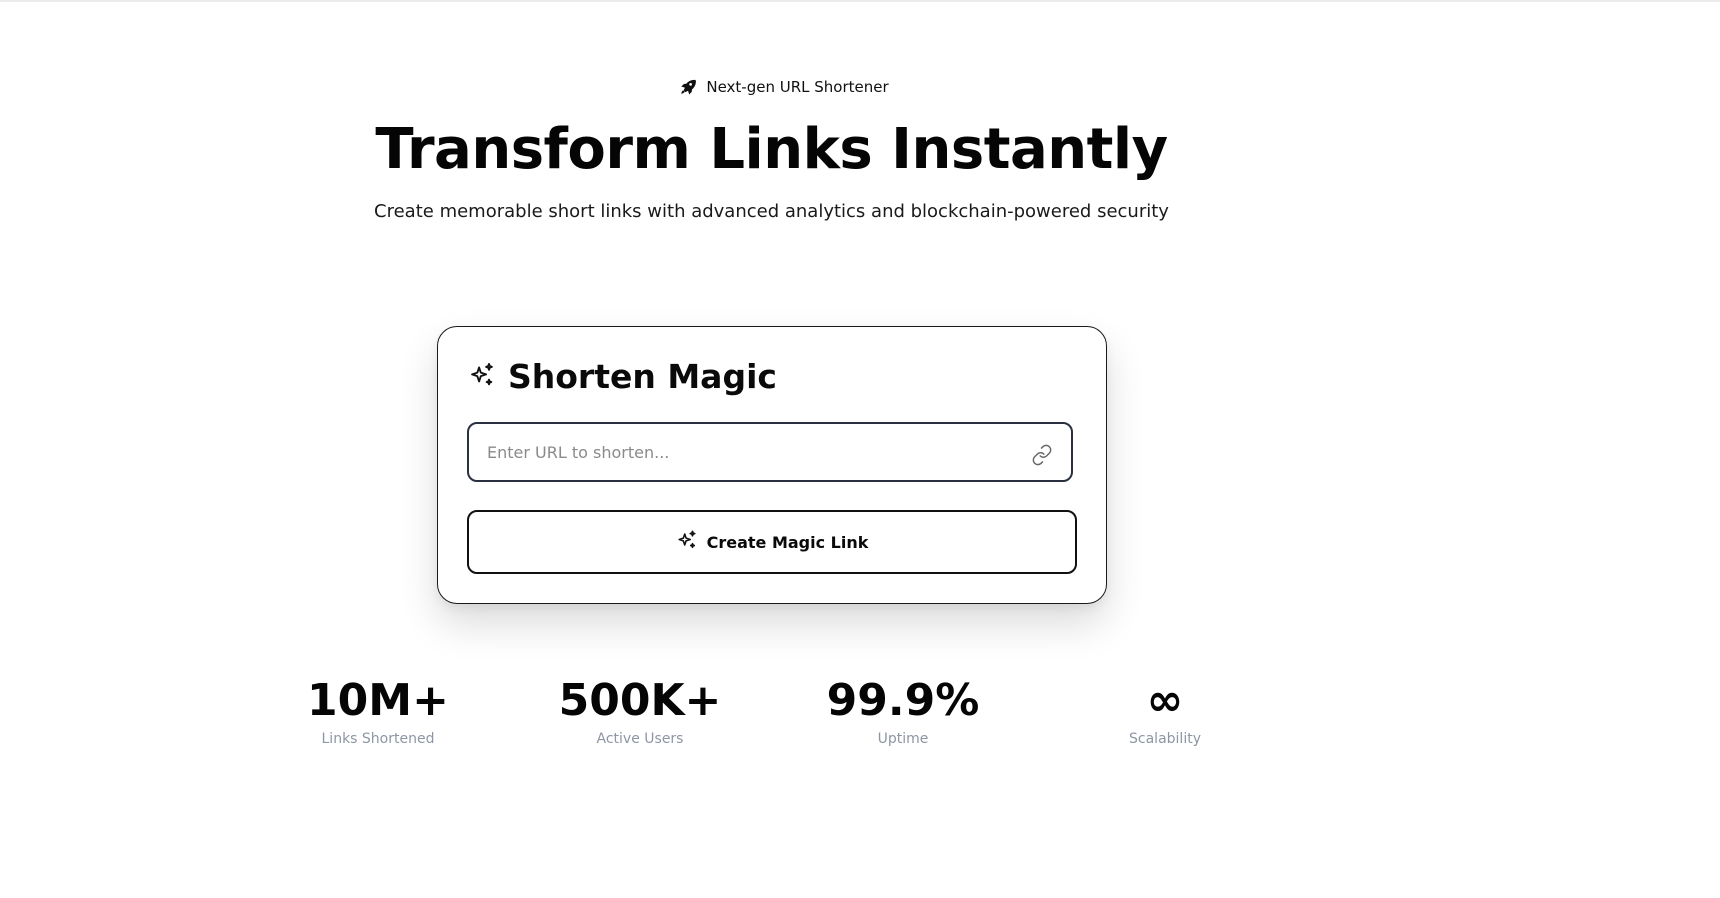  I want to click on stat-label: Links Shortened, so click(378, 739).